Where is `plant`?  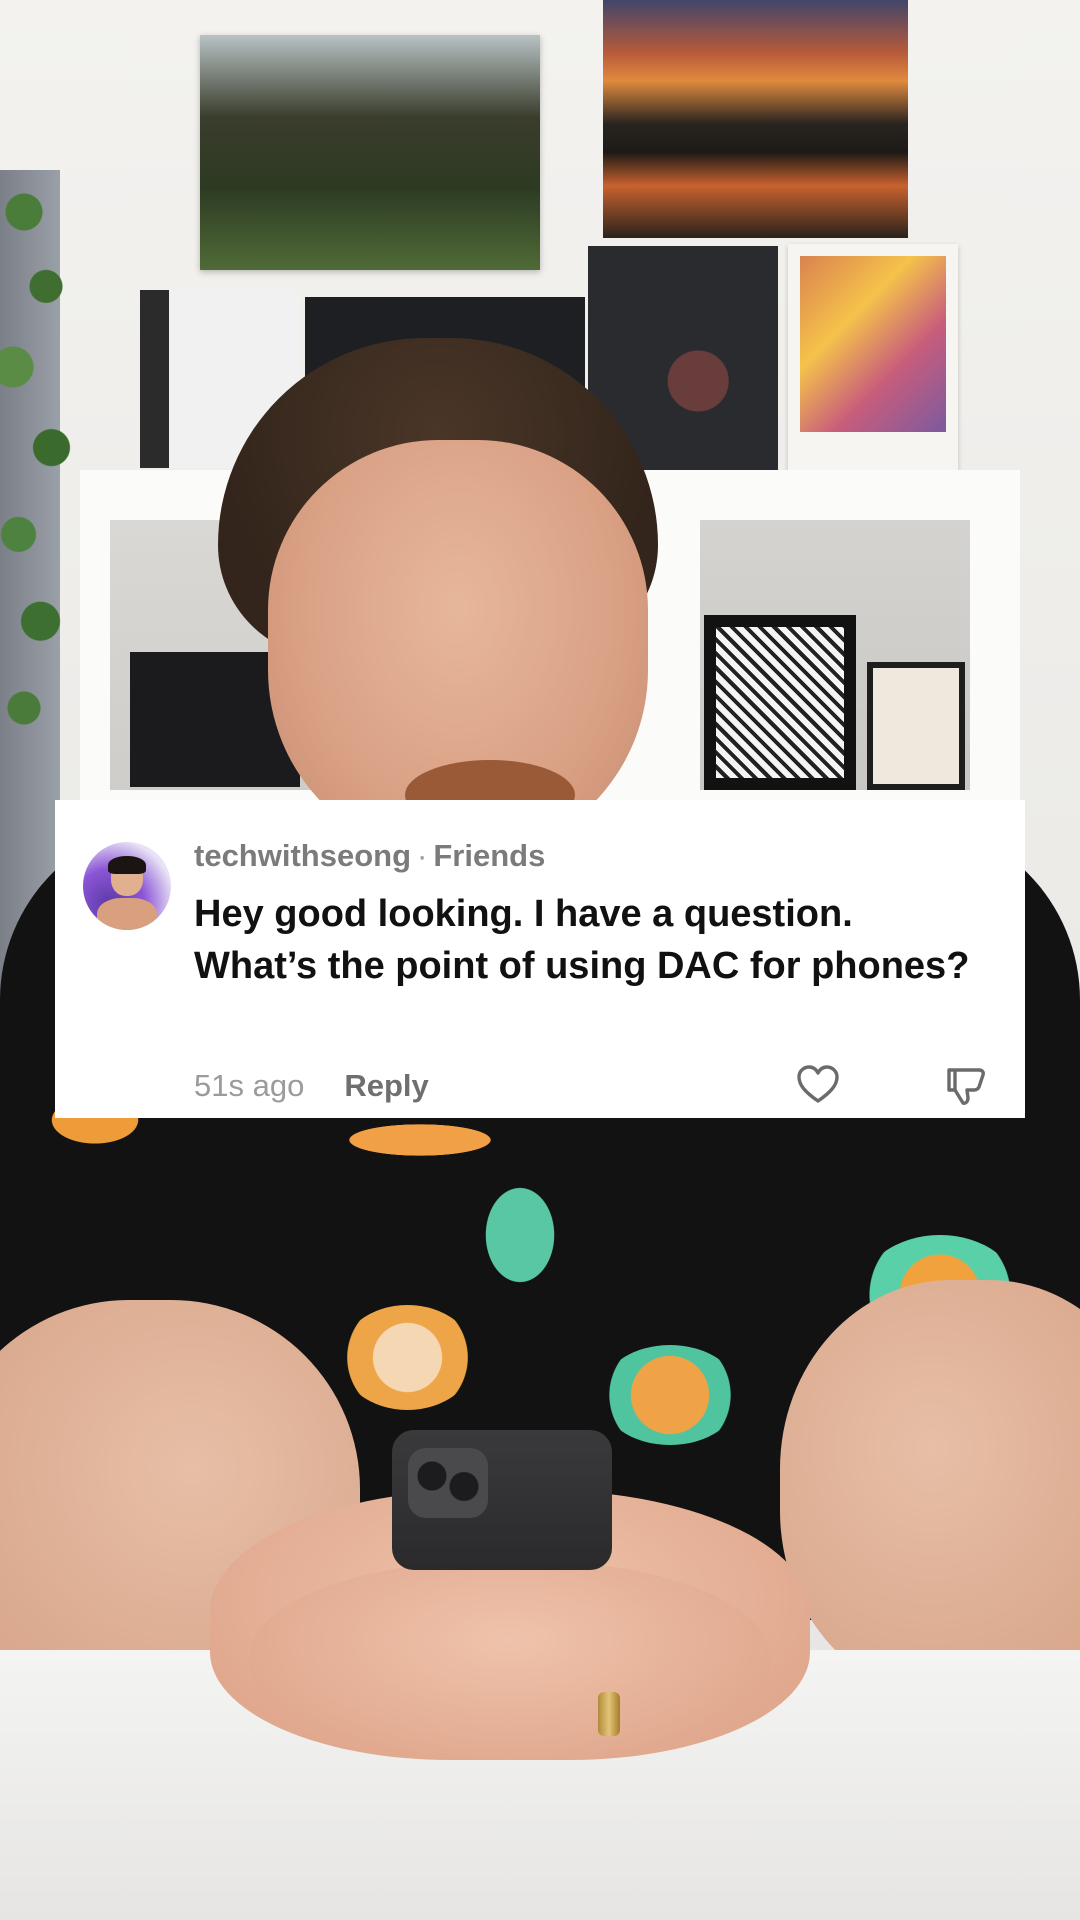 plant is located at coordinates (45, 460).